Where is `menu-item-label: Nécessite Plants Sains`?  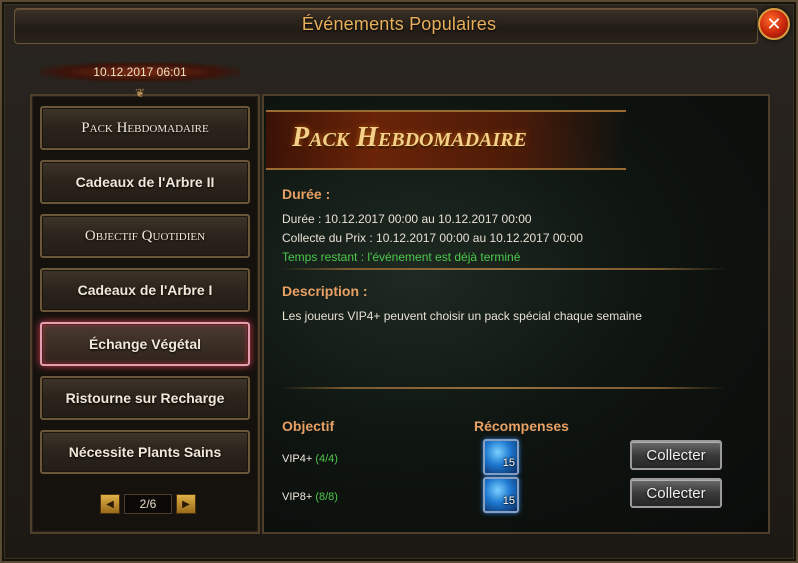
menu-item-label: Nécessite Plants Sains is located at coordinates (145, 452).